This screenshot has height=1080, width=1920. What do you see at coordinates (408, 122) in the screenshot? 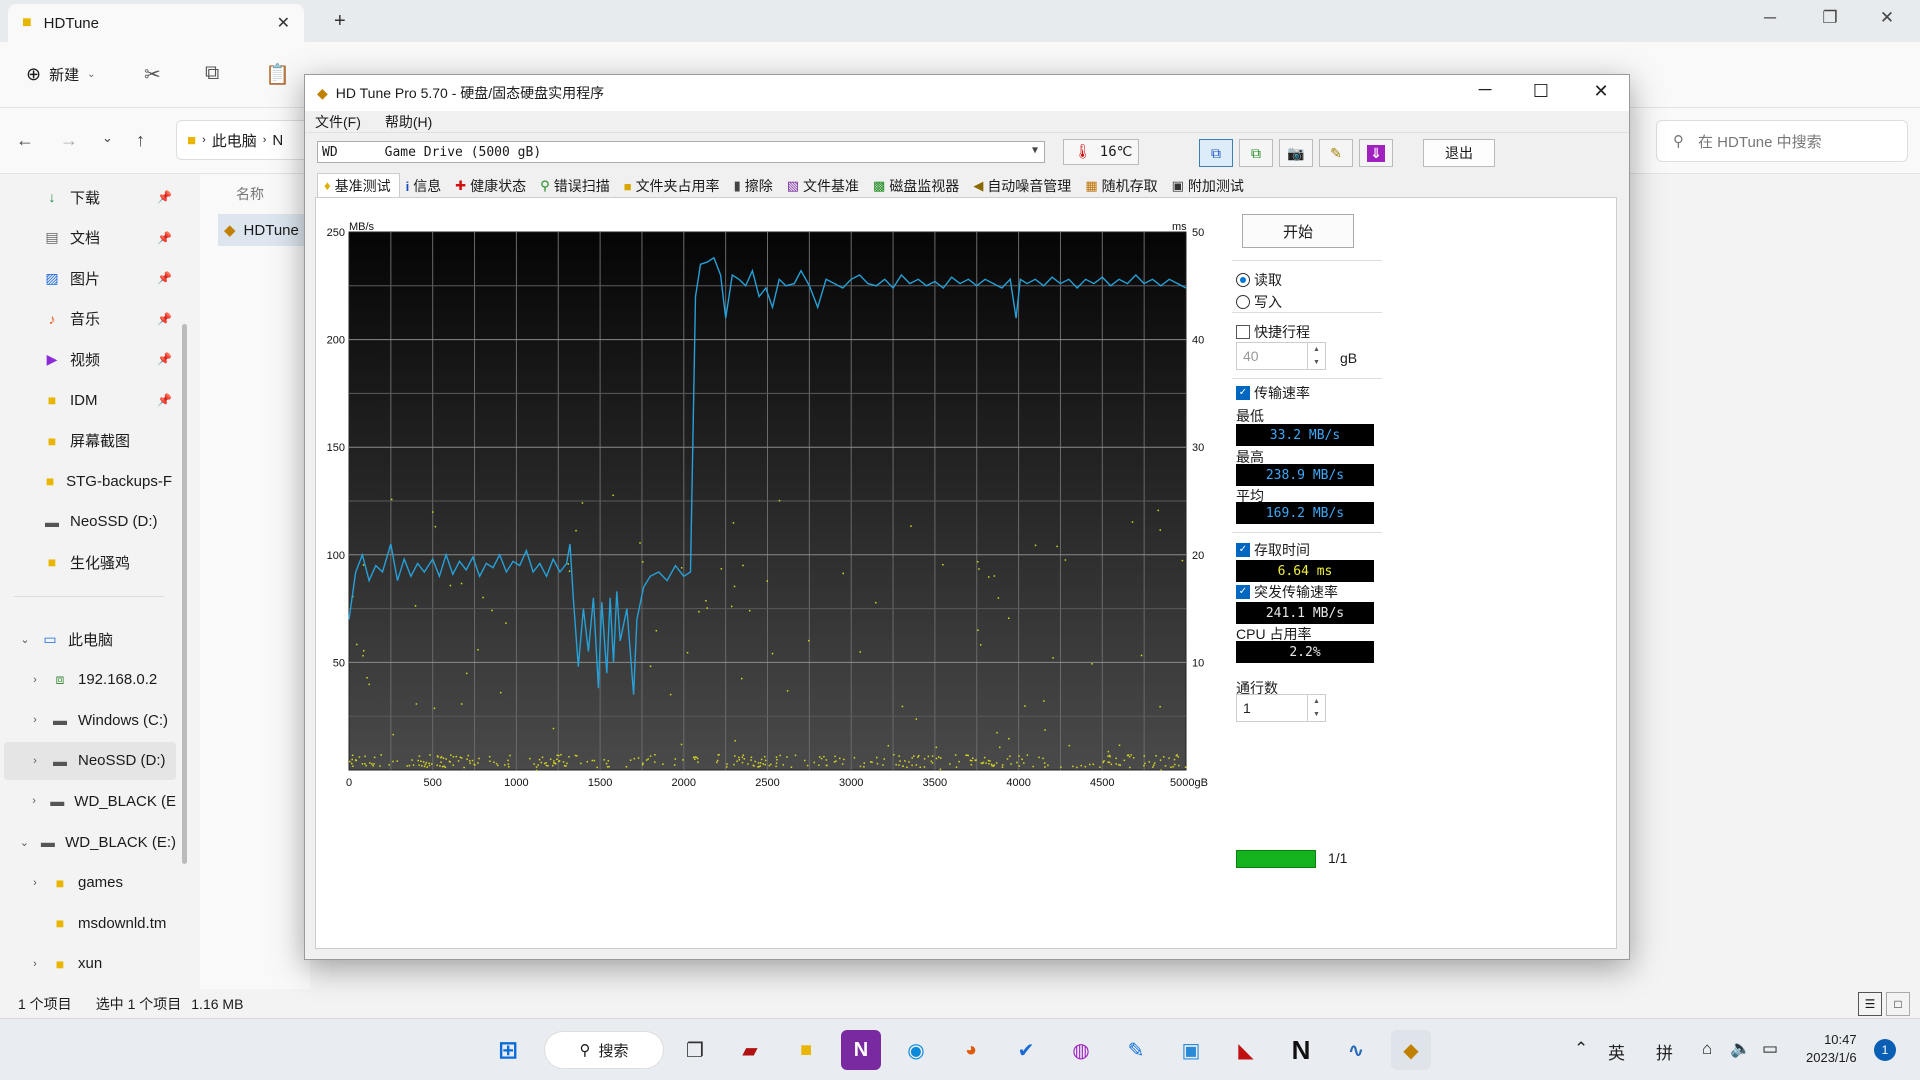
I see `menu-help: 帮助(H)` at bounding box center [408, 122].